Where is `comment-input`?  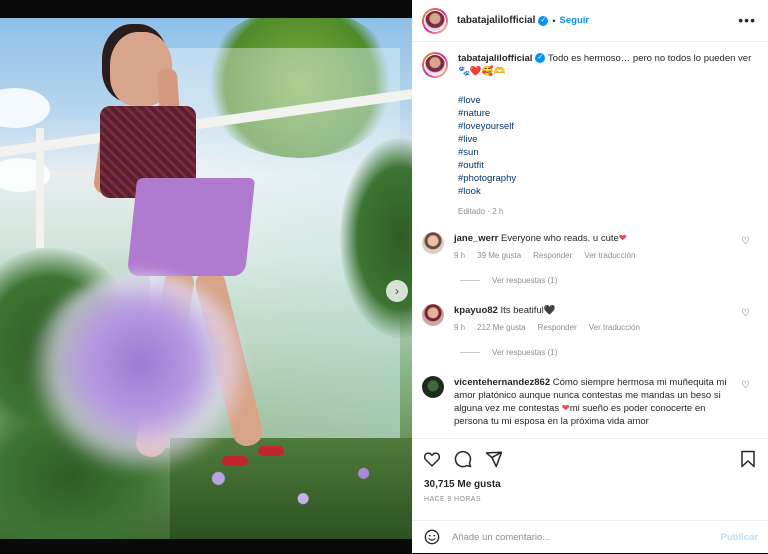 comment-input is located at coordinates (577, 537).